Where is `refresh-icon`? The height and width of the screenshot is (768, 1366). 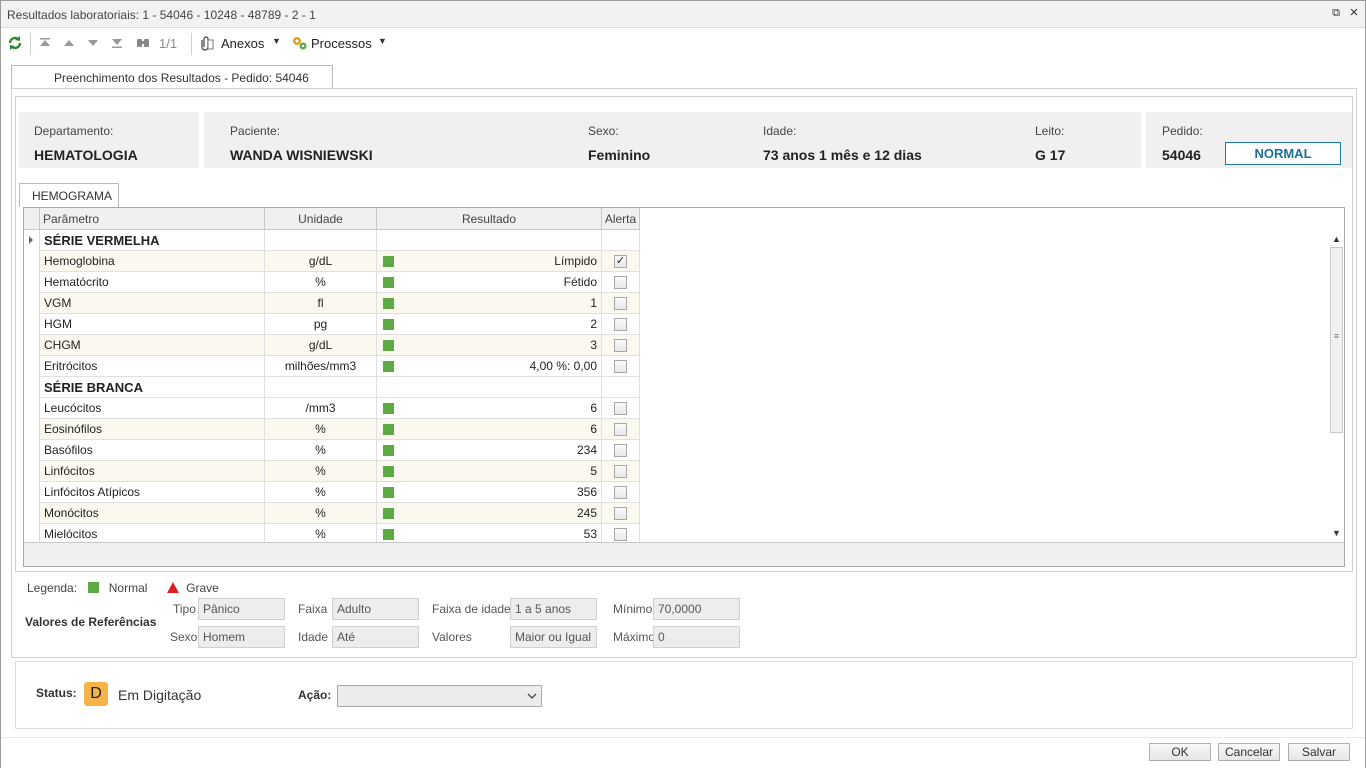
refresh-icon is located at coordinates (15, 43).